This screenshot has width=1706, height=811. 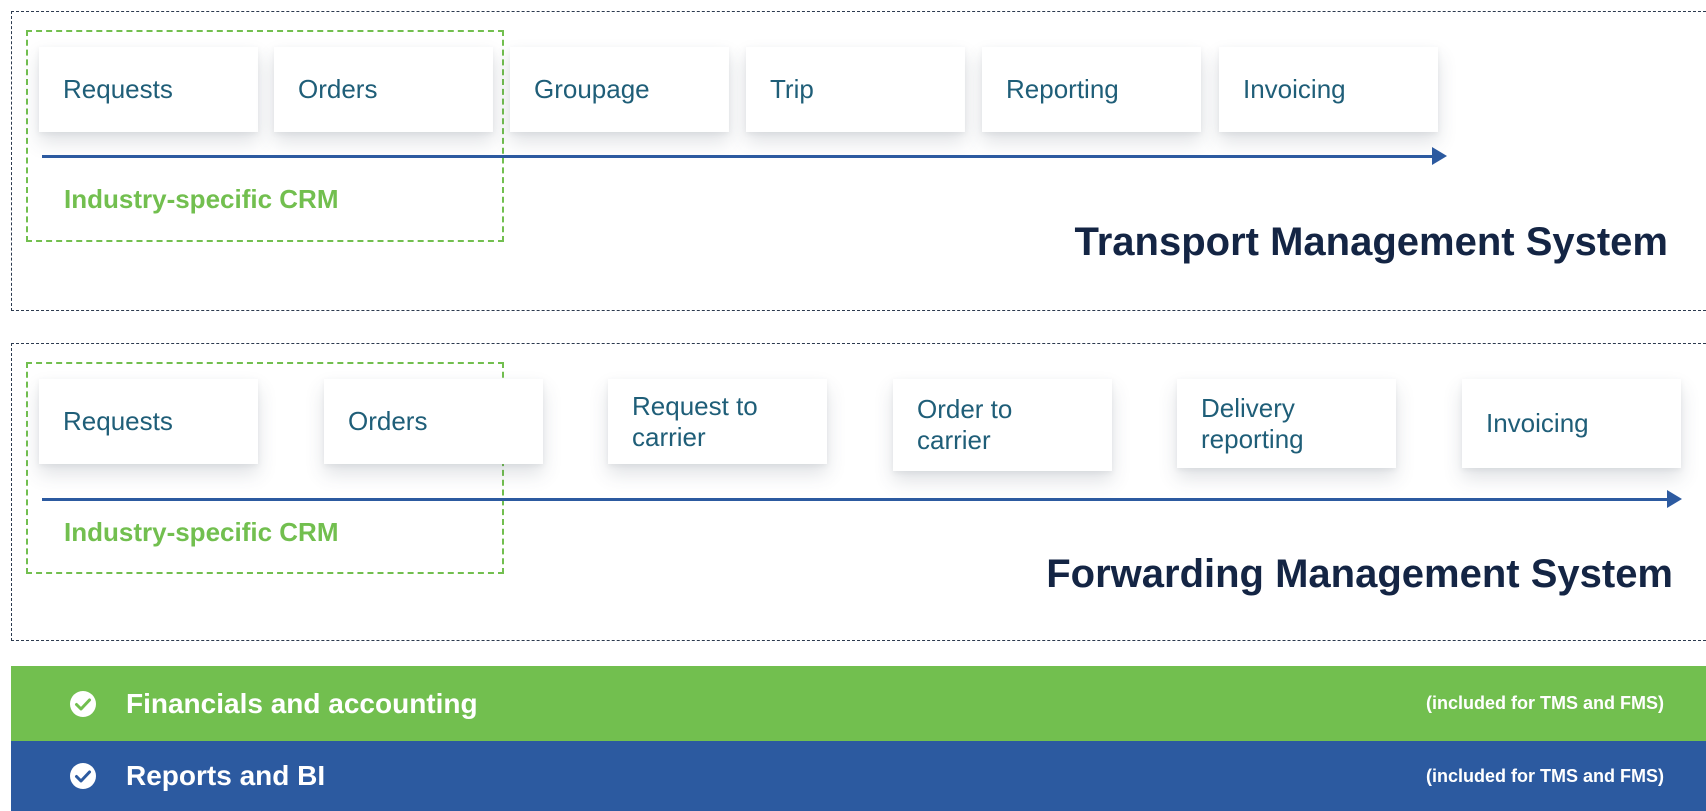 What do you see at coordinates (1328, 89) in the screenshot?
I see `tms-step-invoicing: Invoicing` at bounding box center [1328, 89].